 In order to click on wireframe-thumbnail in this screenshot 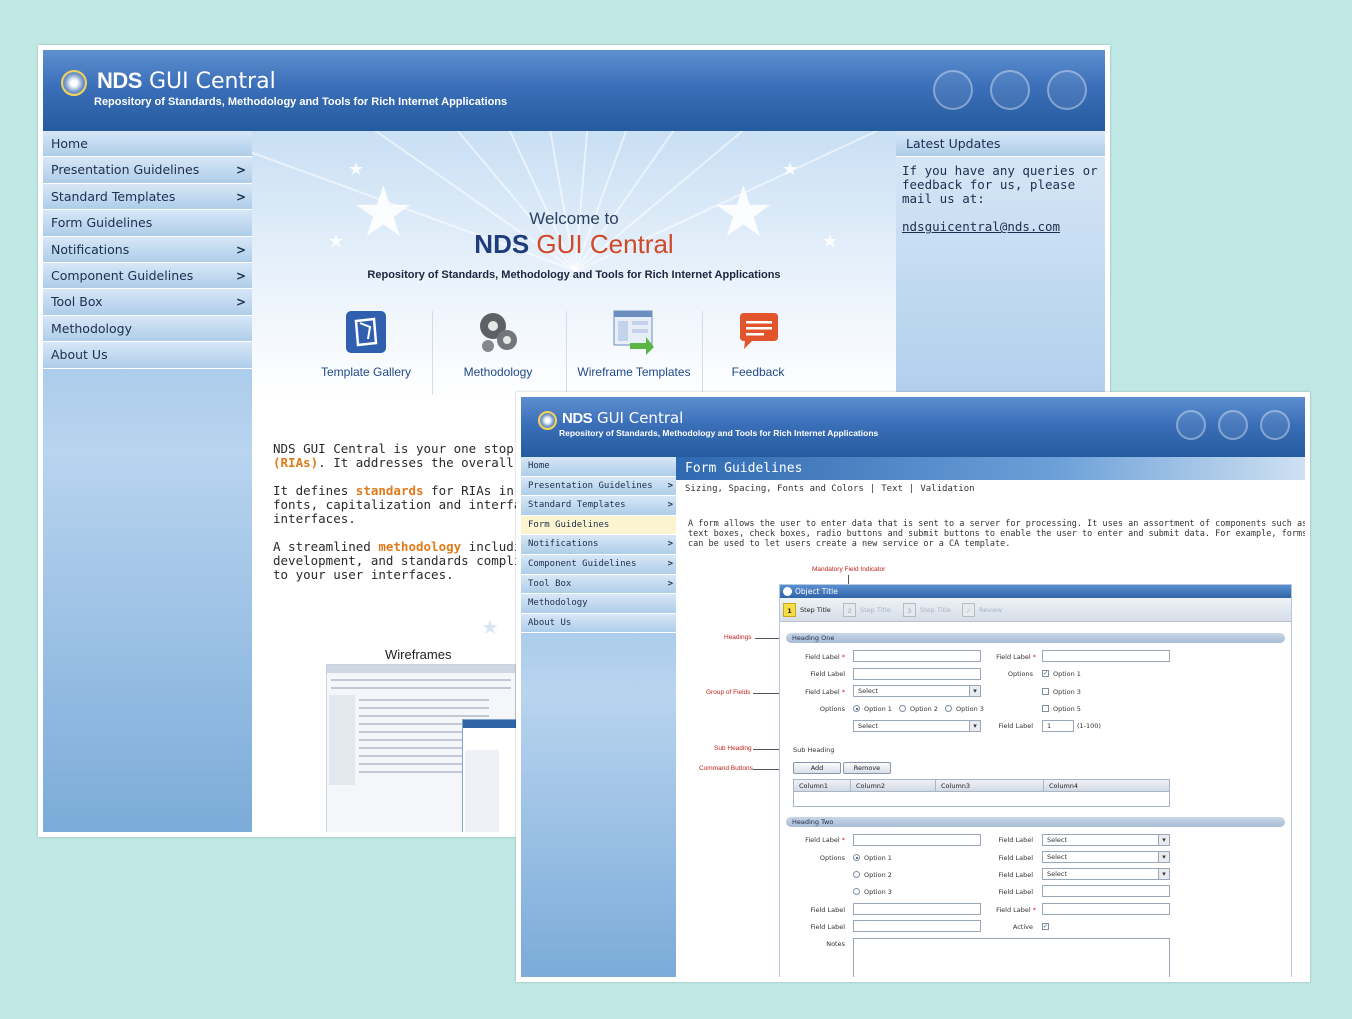, I will do `click(424, 748)`.